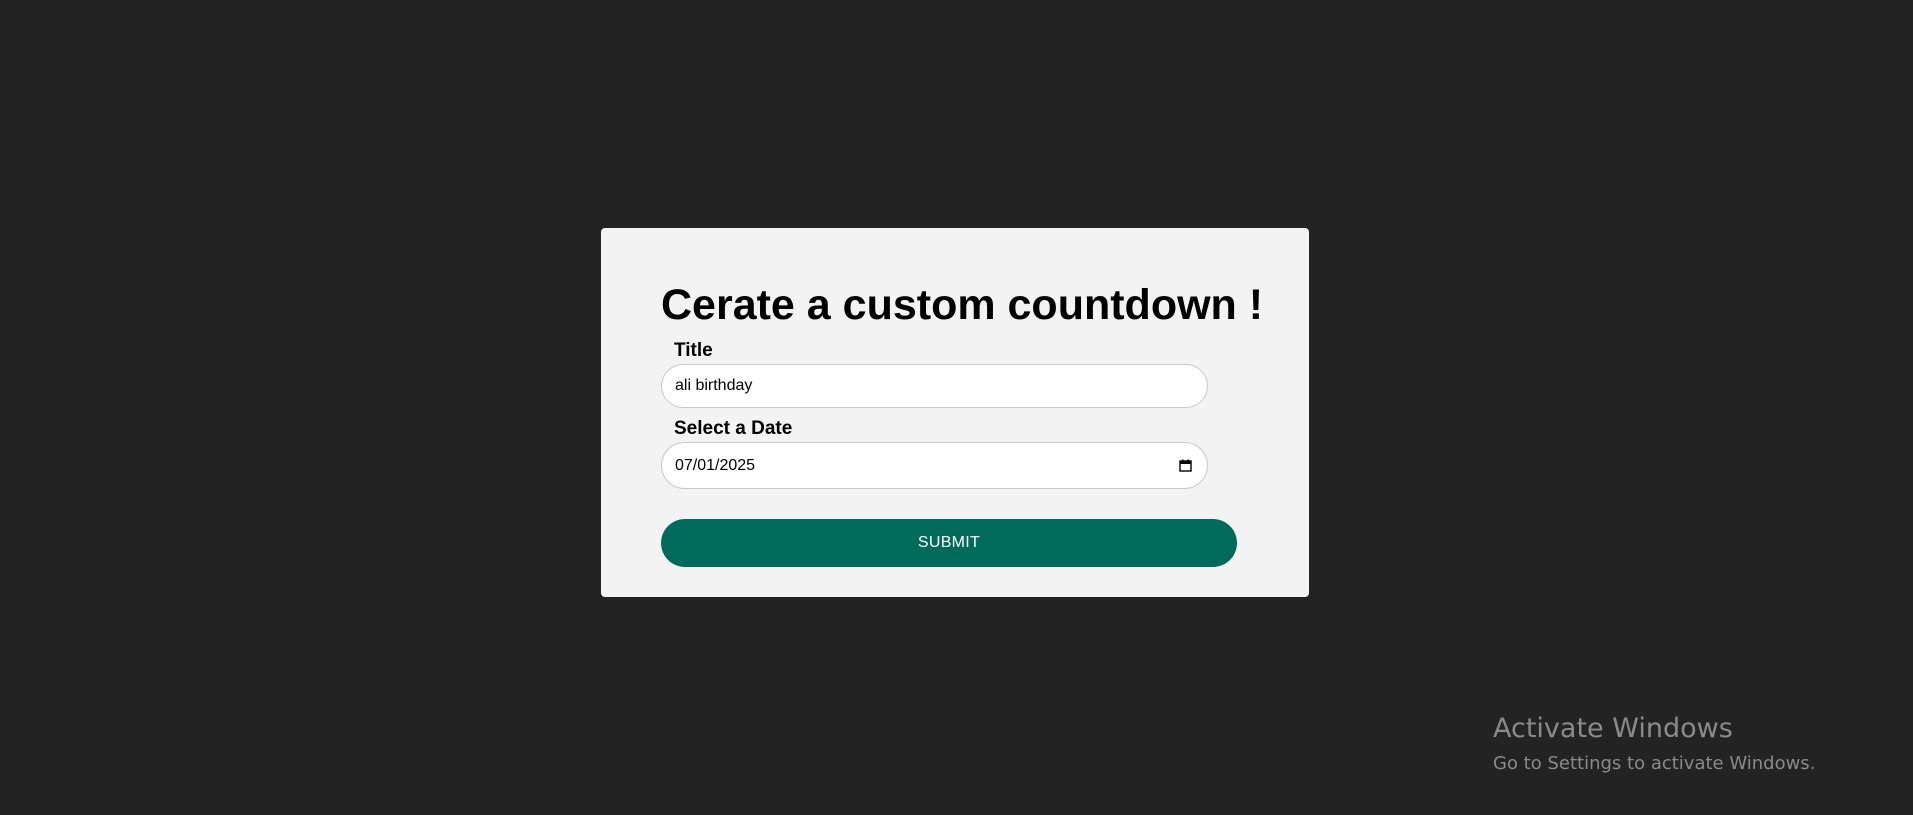  I want to click on watermark-subtitle: Go to Settings to activate Windows., so click(1654, 763).